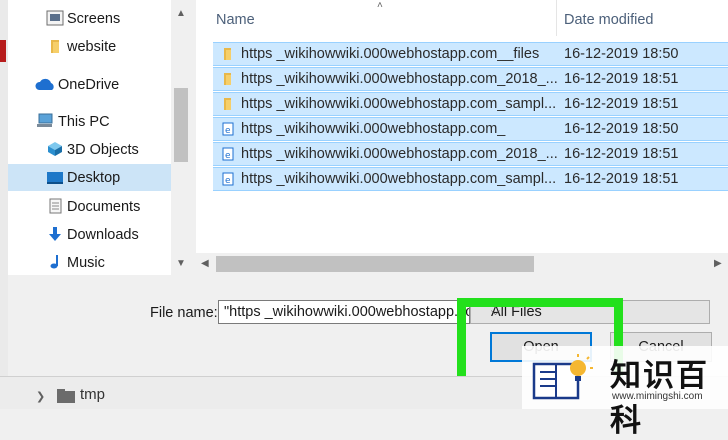 This screenshot has height=440, width=728. I want to click on chevron-right-icon: ❯, so click(40, 396).